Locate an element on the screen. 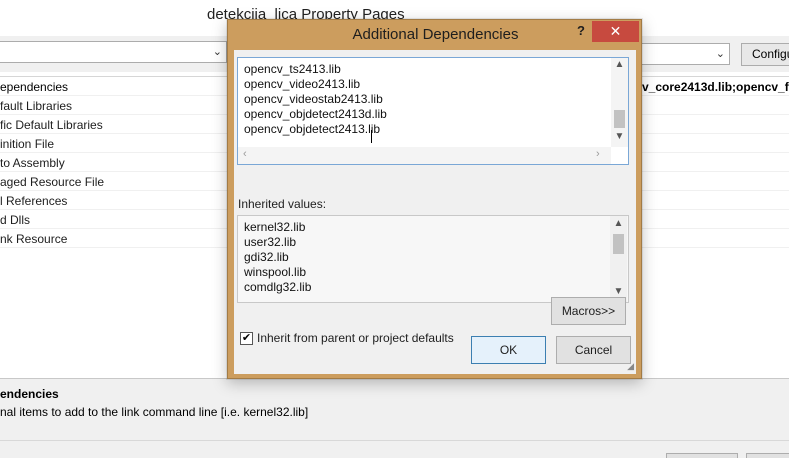 The width and height of the screenshot is (789, 458). property-value: v_core2413d.lib;opencv_fe is located at coordinates (715, 87).